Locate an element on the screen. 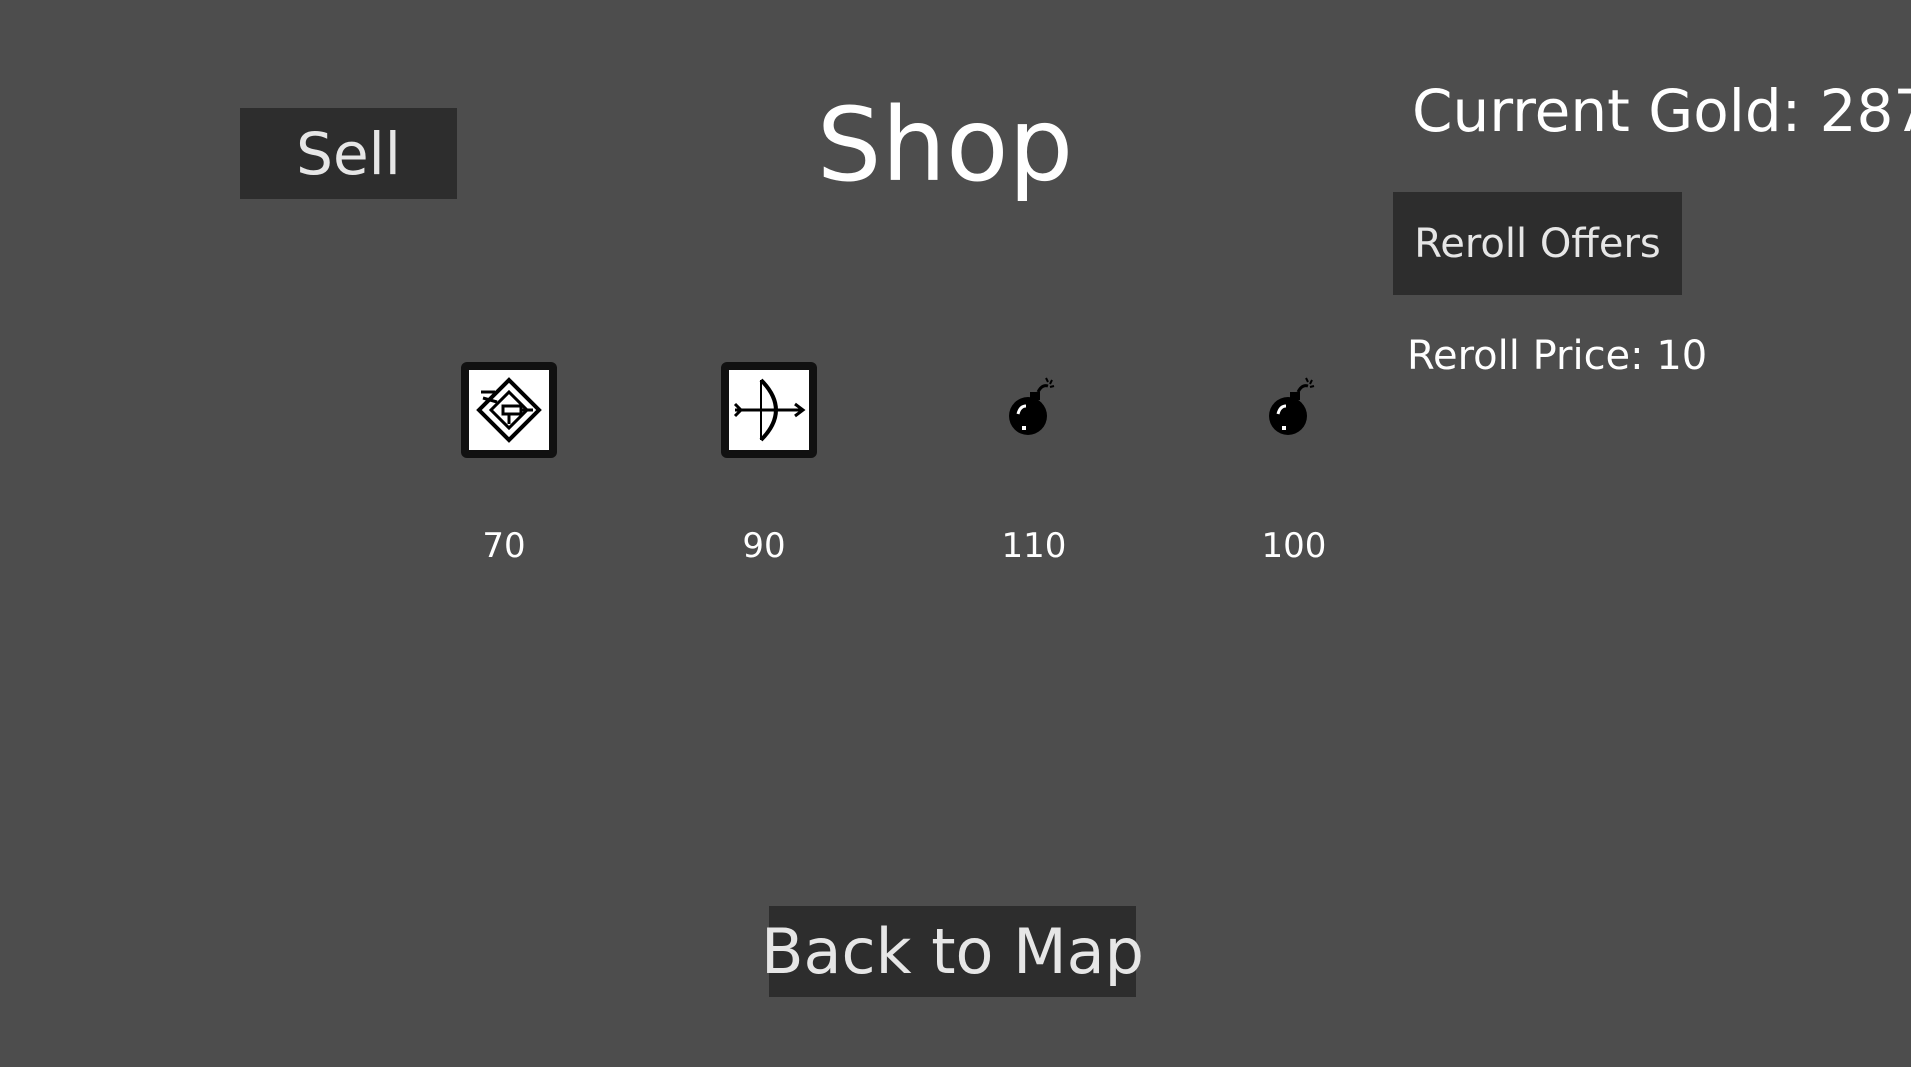 This screenshot has height=1067, width=1911. offer-price-3: 110 is located at coordinates (1034, 546).